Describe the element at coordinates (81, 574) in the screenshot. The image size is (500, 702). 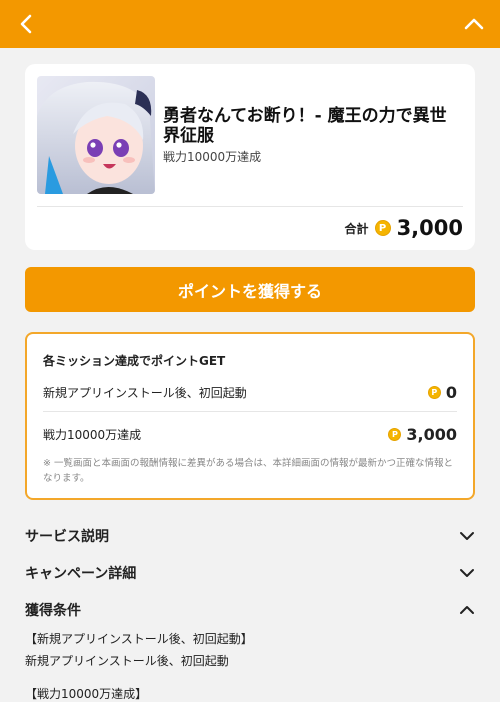
I see `section-title: キャンペーン詳細` at that location.